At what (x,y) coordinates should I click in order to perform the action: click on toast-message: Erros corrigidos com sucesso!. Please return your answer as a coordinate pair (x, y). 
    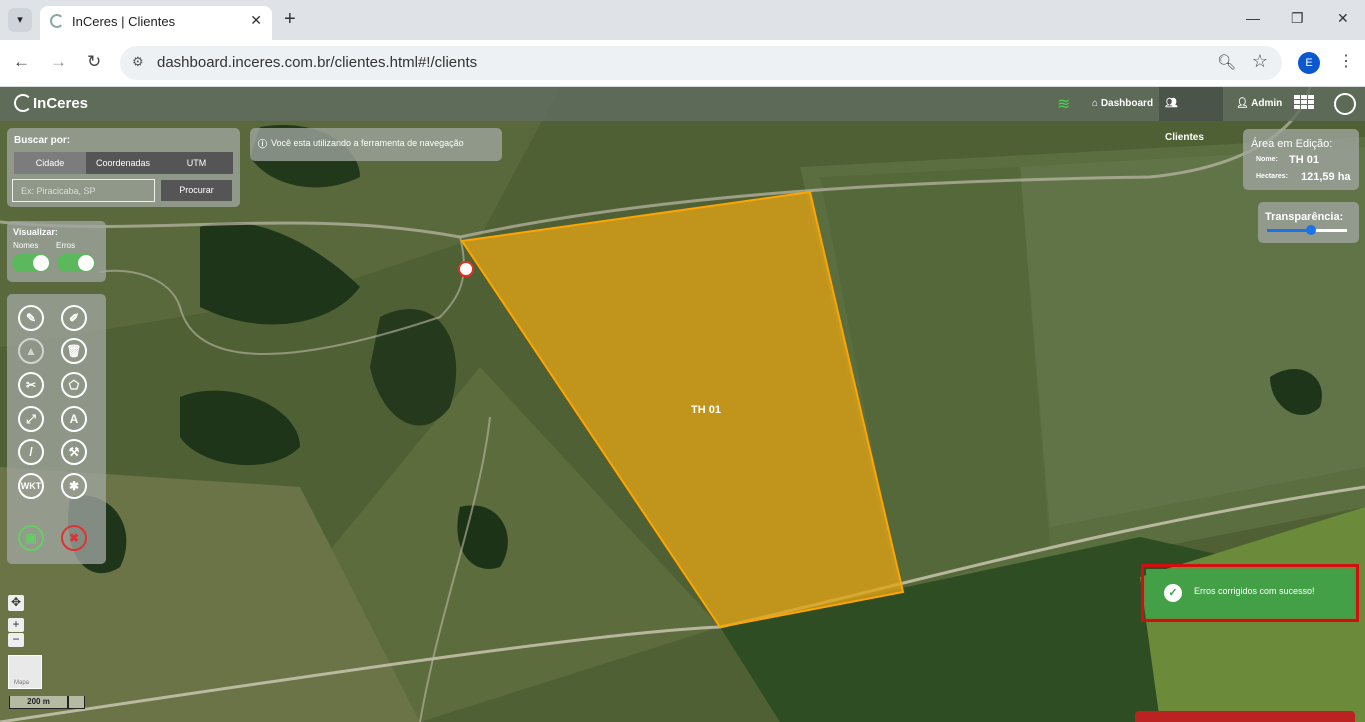
    Looking at the image, I should click on (1254, 591).